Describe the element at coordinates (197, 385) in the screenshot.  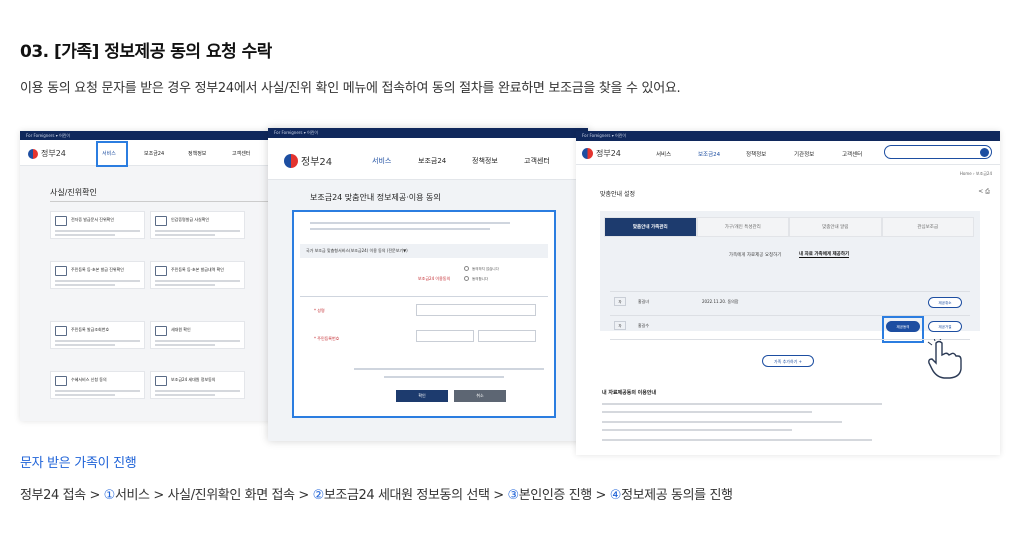
I see `card-subsidy-consent: 보조금24 세대원 정보동의` at that location.